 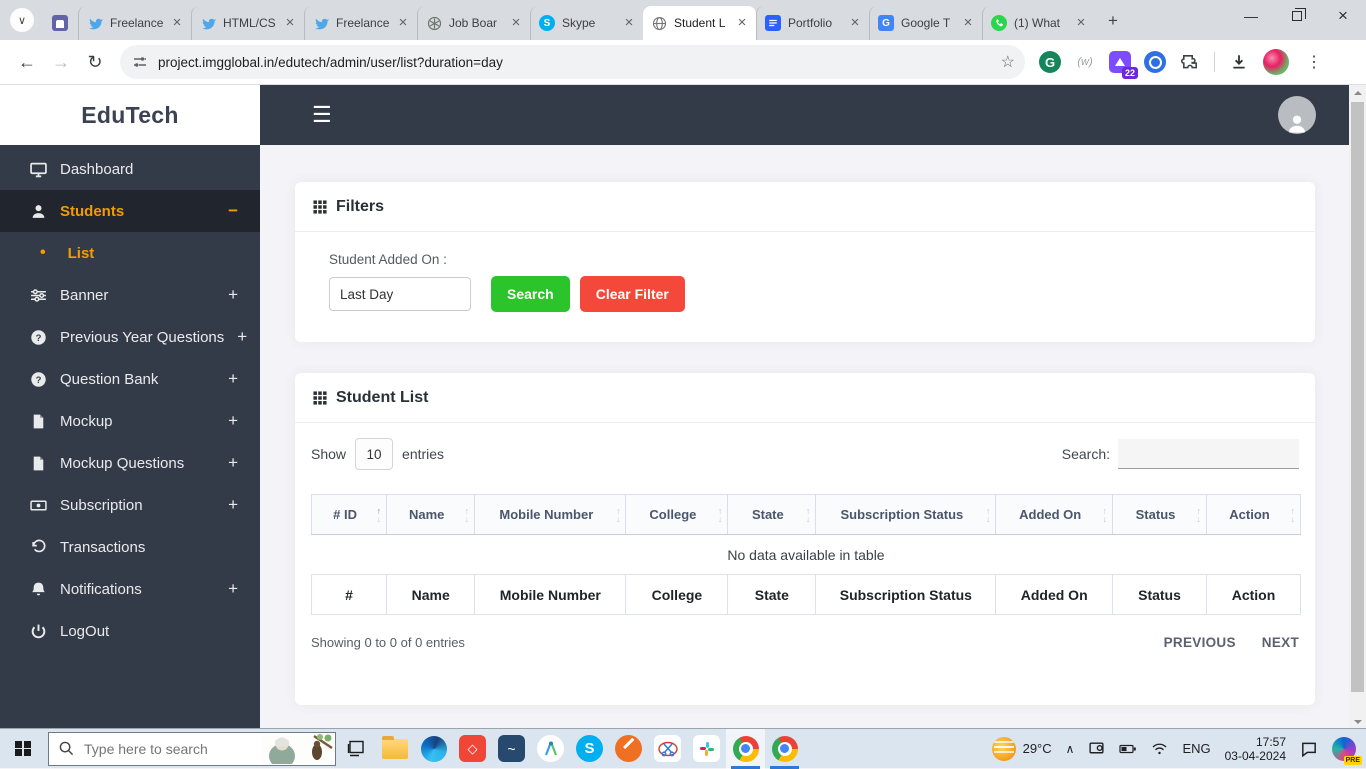 What do you see at coordinates (472, 749) in the screenshot?
I see `anydesk-button: ◇` at bounding box center [472, 749].